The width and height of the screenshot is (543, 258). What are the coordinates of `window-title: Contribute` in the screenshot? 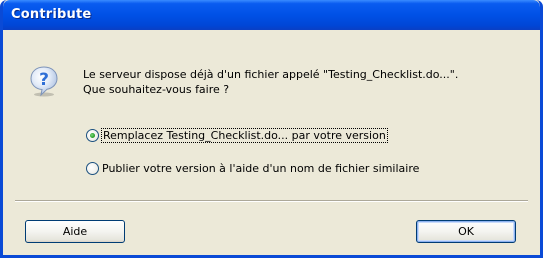 It's located at (51, 14).